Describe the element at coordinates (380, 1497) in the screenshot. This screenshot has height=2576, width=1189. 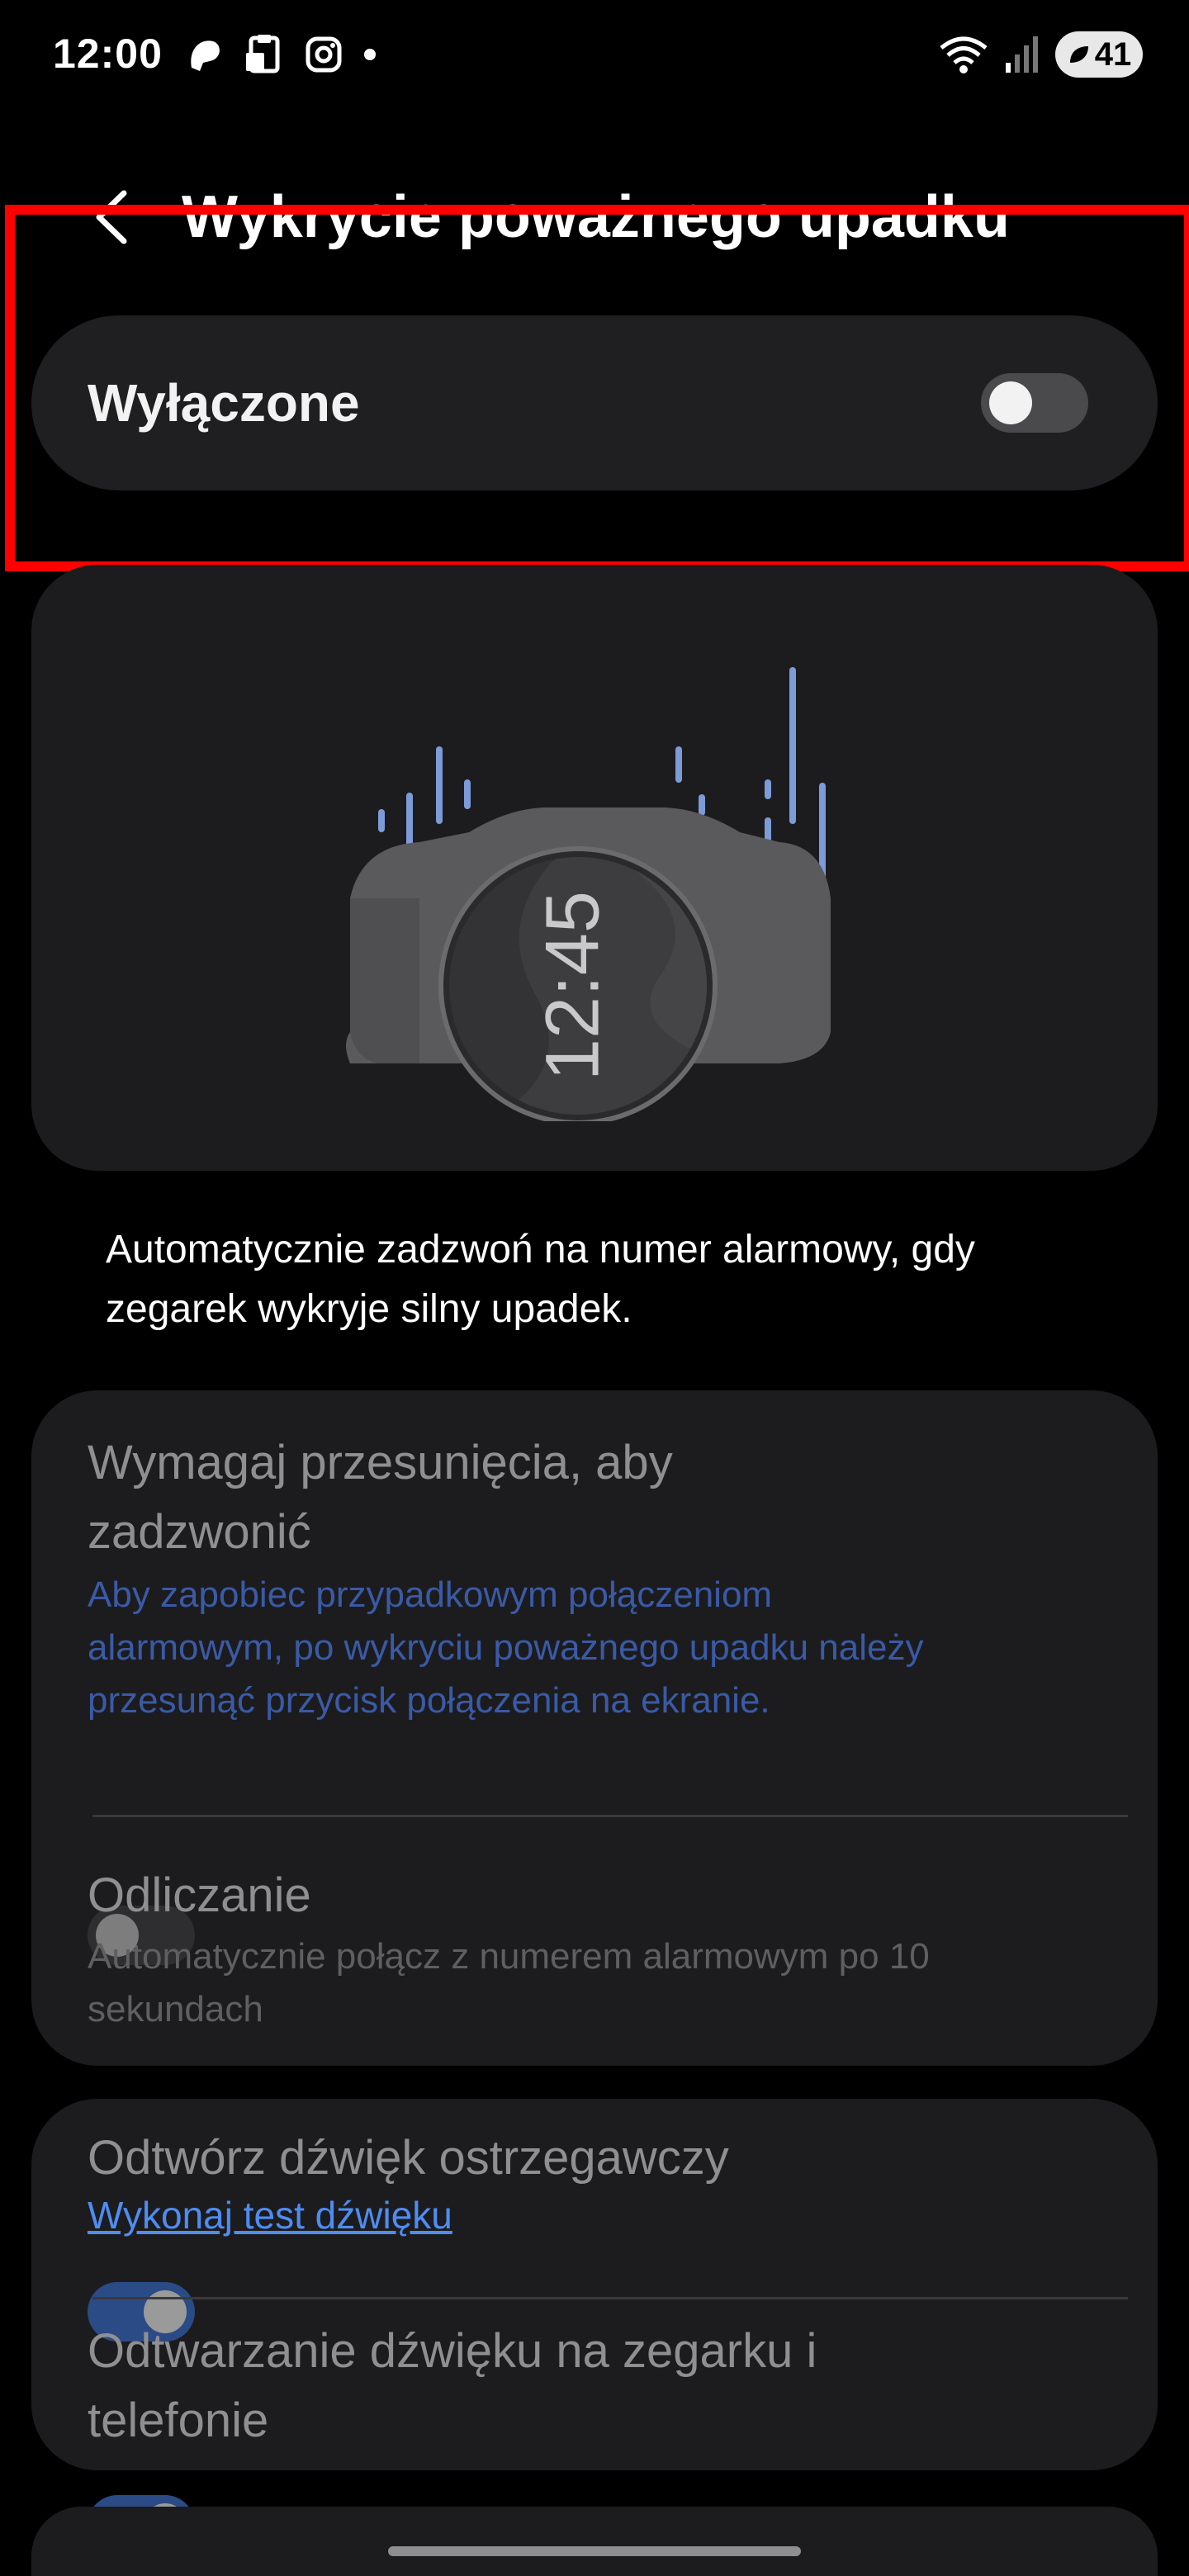
I see `swipe-to-call-title: Wymagaj przesunięcia, aby zadzwonić` at that location.